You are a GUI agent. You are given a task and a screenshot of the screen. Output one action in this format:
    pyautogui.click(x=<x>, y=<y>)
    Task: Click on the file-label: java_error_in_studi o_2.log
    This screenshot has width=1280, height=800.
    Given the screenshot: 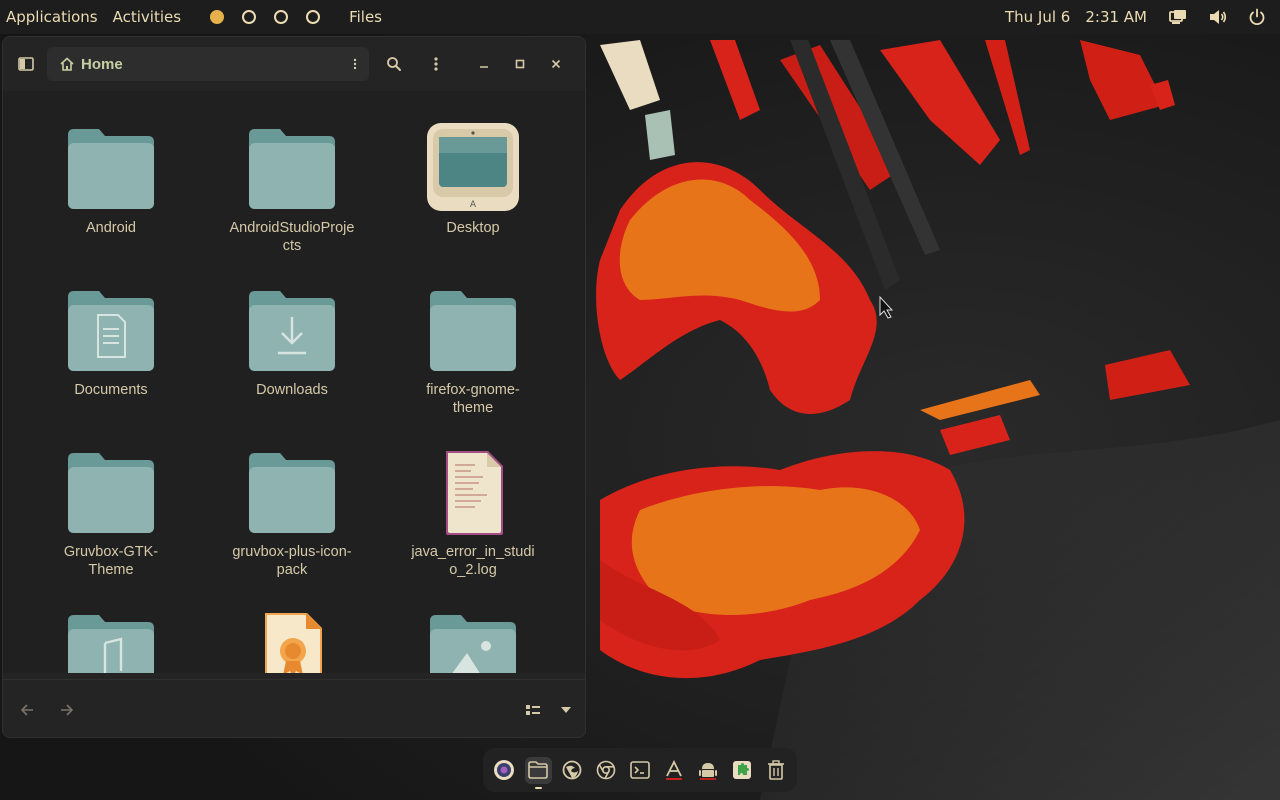 What is the action you would take?
    pyautogui.click(x=473, y=561)
    